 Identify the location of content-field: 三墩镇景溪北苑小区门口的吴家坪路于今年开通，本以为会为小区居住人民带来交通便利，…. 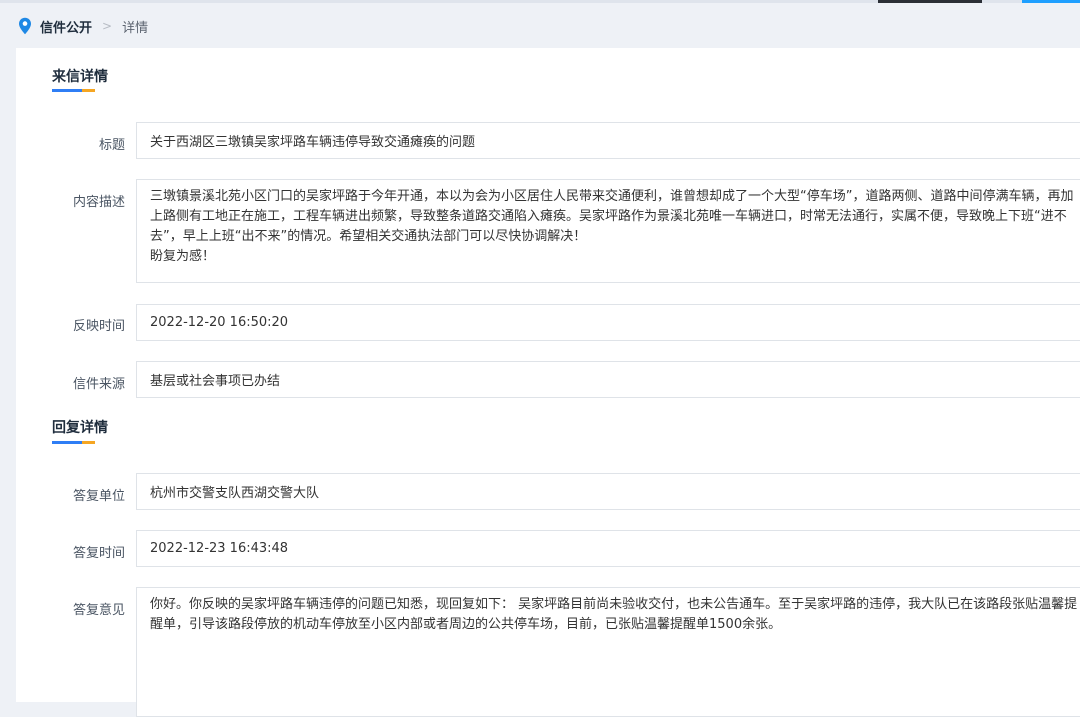
(608, 231).